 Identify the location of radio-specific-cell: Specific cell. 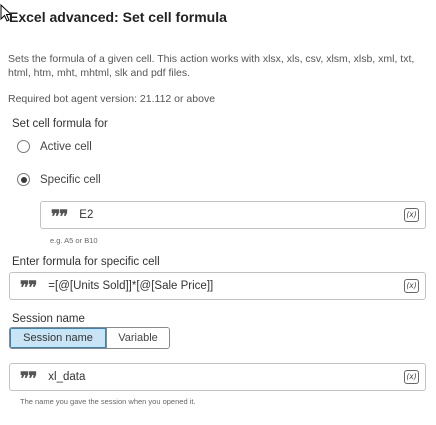
(59, 179).